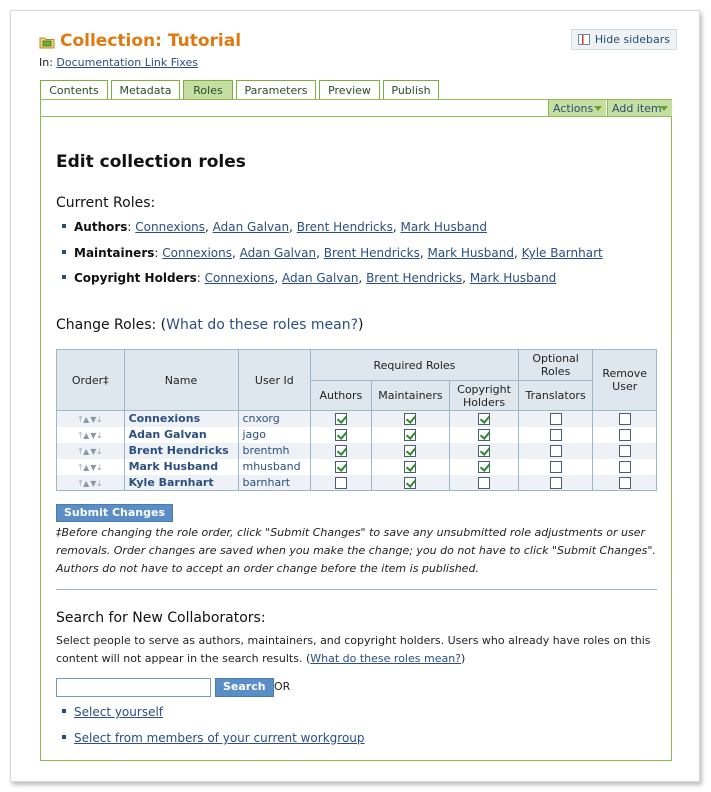 Image resolution: width=711 pixels, height=792 pixels. I want to click on role-name: Copyright Holders, so click(135, 278).